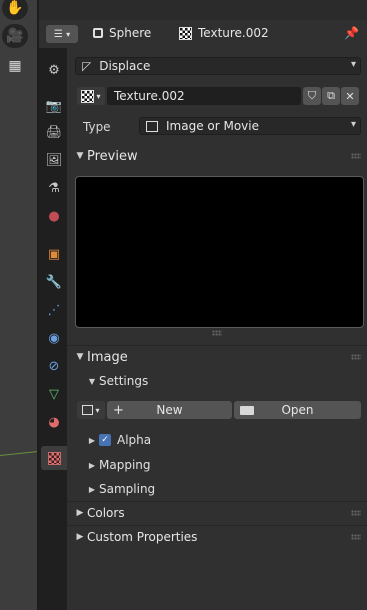  I want to click on top-strip, so click(203, 10).